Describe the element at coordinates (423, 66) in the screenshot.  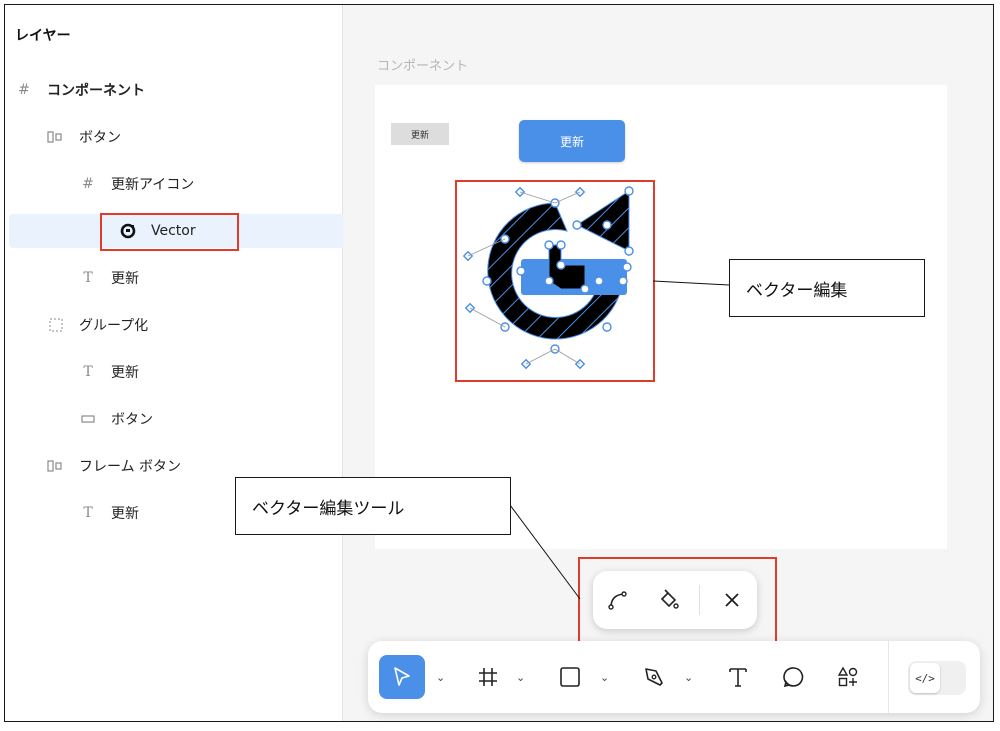
I see `frame-label: コンポーネント` at that location.